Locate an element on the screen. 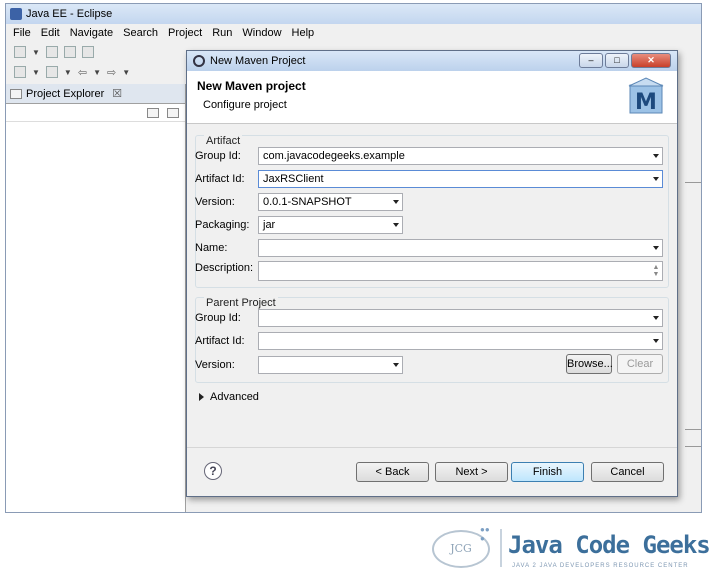 The image size is (709, 579). close-button: ✕ is located at coordinates (651, 60).